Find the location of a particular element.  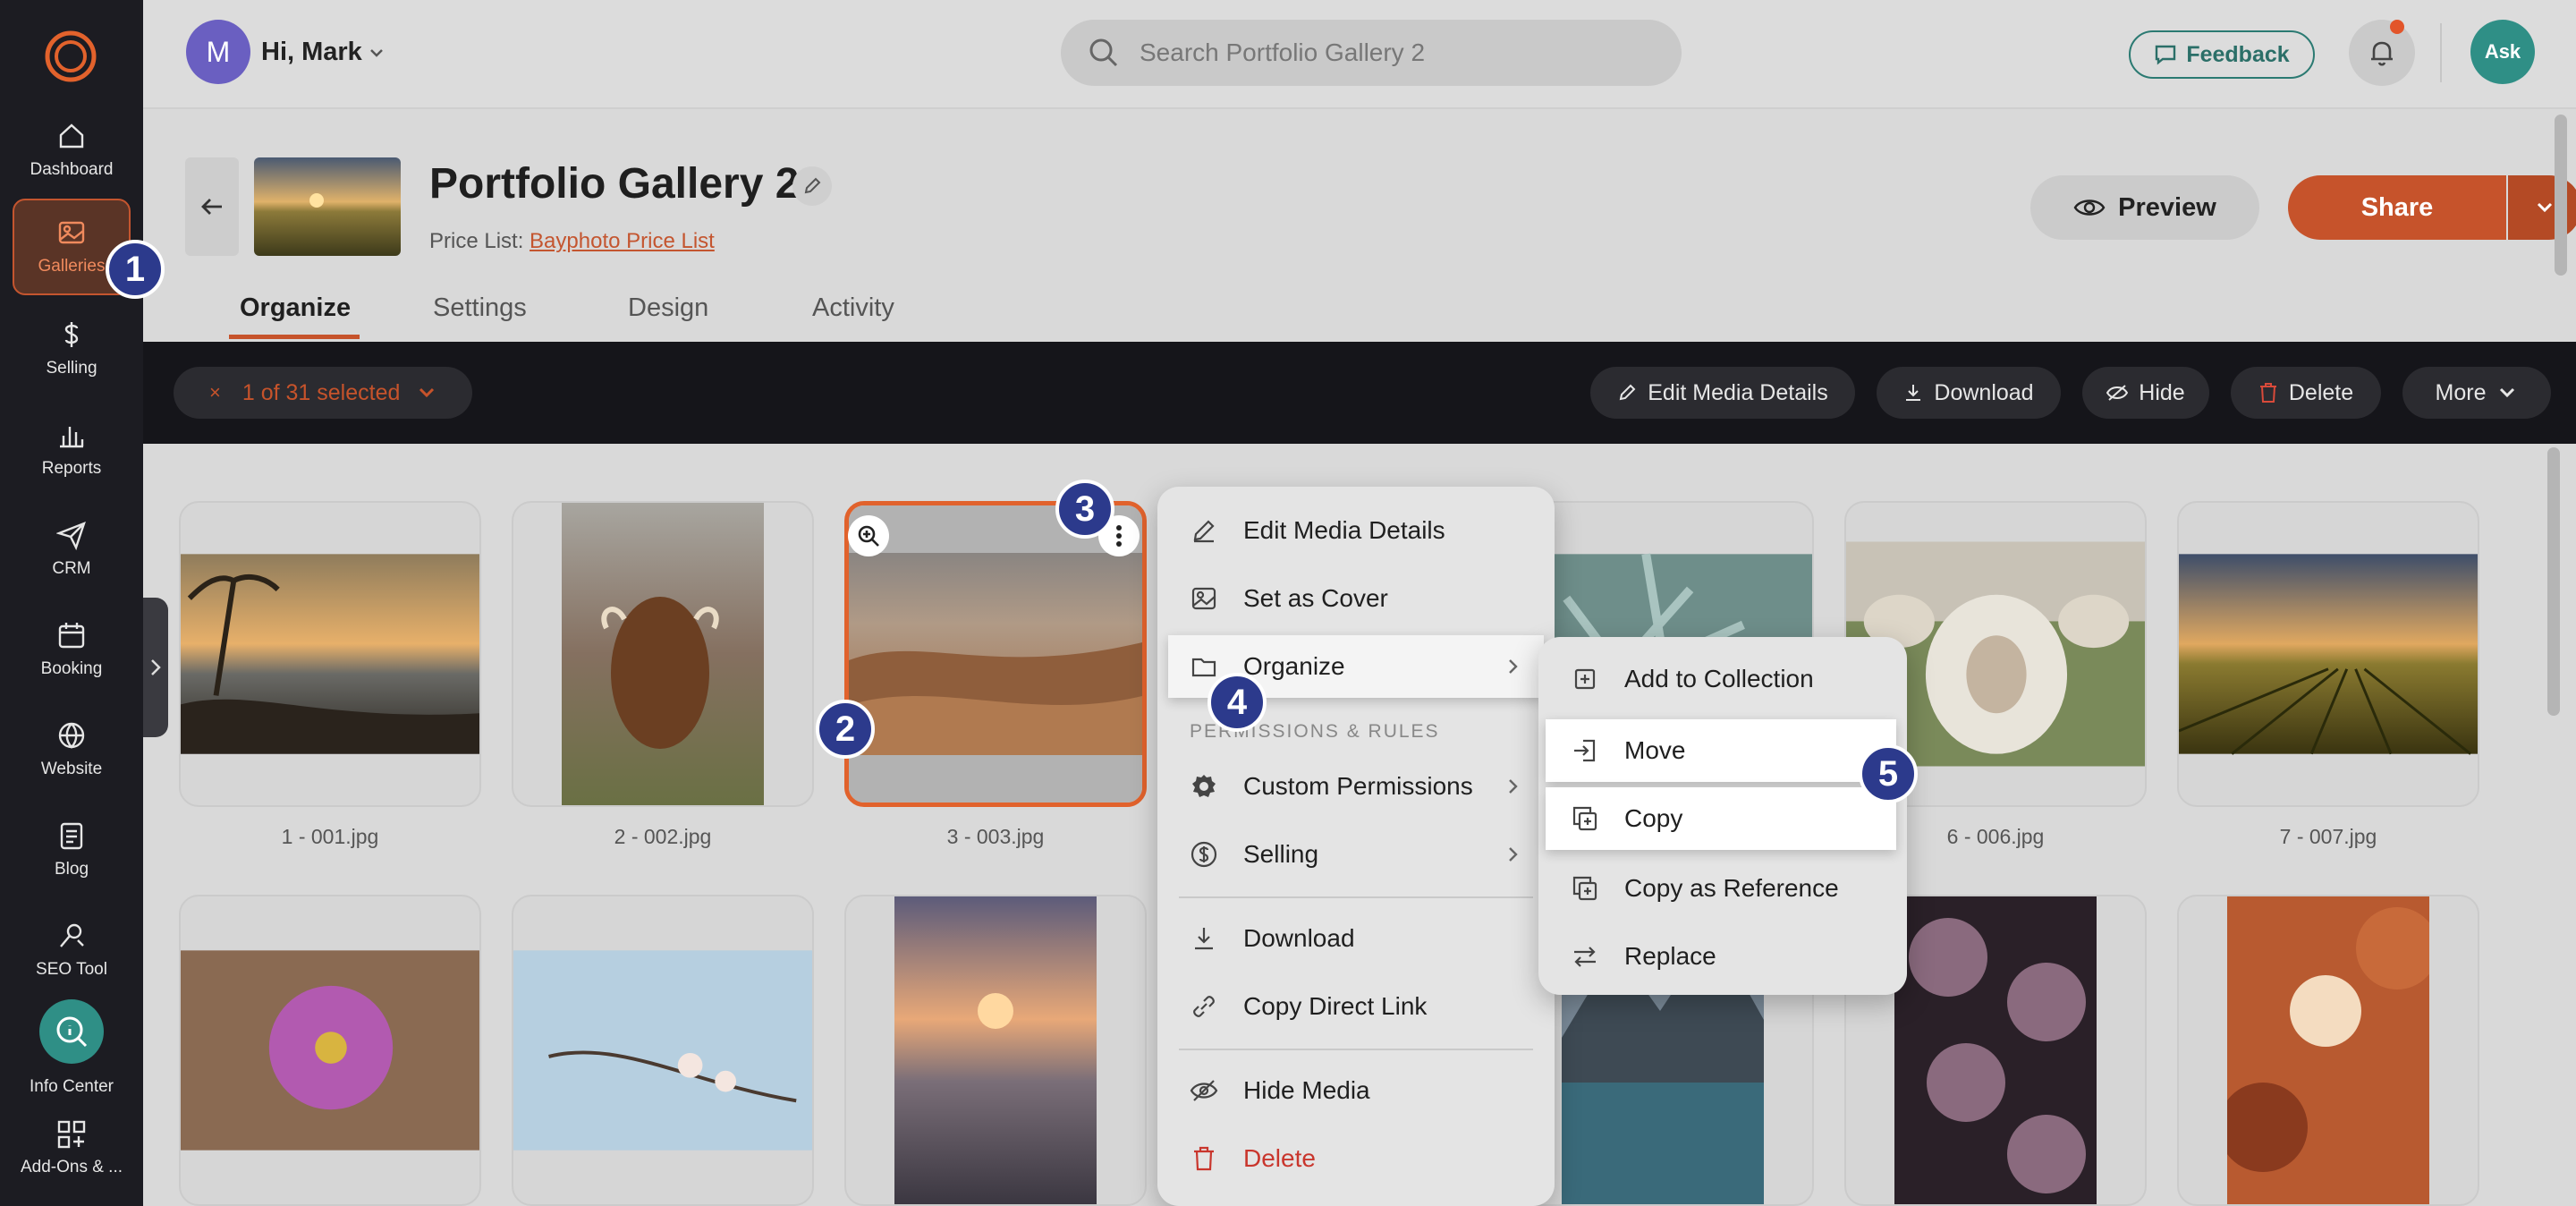

tab-design: Design is located at coordinates (668, 308).